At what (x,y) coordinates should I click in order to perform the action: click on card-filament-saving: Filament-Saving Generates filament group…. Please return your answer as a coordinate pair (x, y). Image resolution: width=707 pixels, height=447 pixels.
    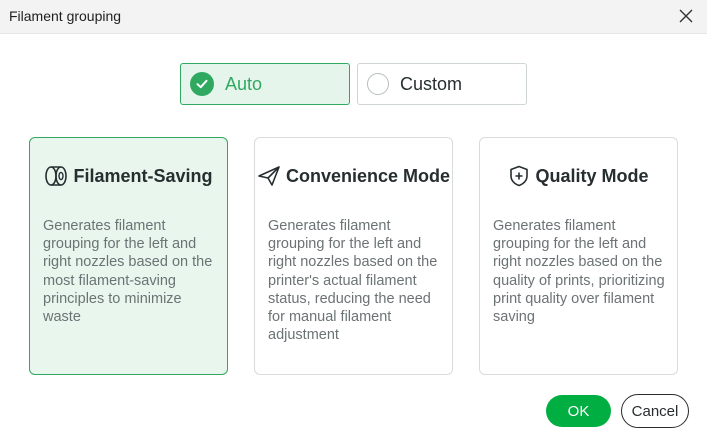
    Looking at the image, I should click on (128, 256).